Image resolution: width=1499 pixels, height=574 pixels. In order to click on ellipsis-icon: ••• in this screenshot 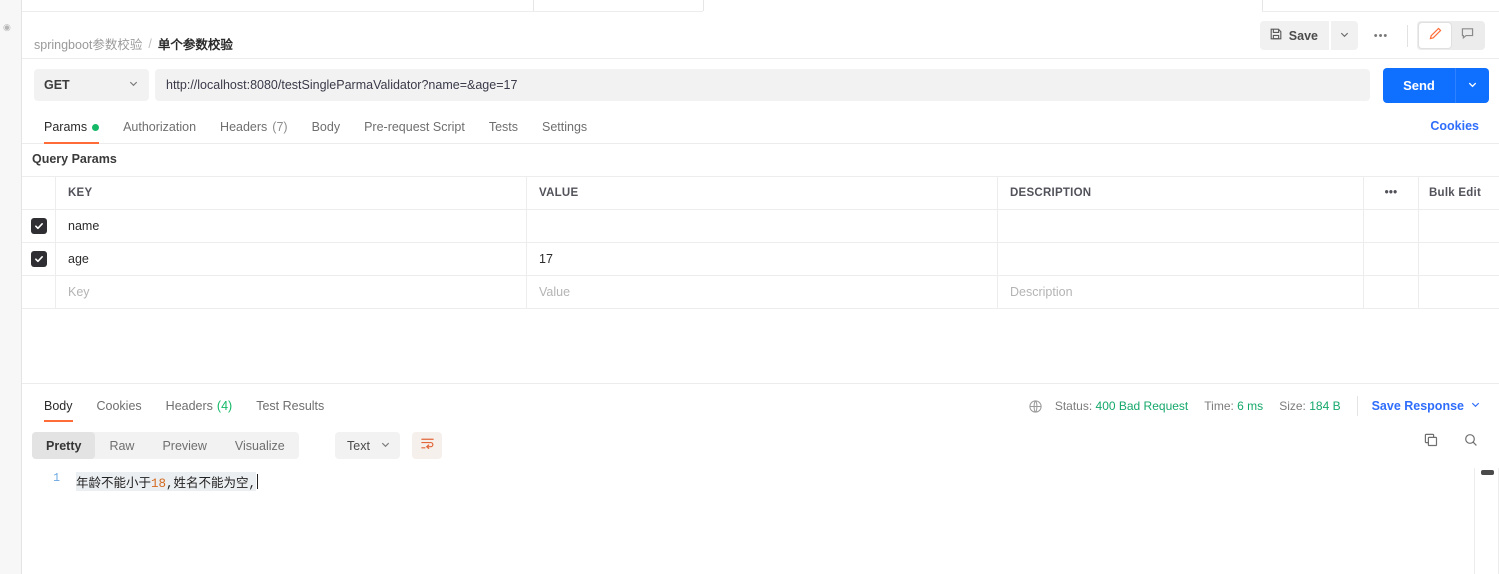, I will do `click(1381, 35)`.